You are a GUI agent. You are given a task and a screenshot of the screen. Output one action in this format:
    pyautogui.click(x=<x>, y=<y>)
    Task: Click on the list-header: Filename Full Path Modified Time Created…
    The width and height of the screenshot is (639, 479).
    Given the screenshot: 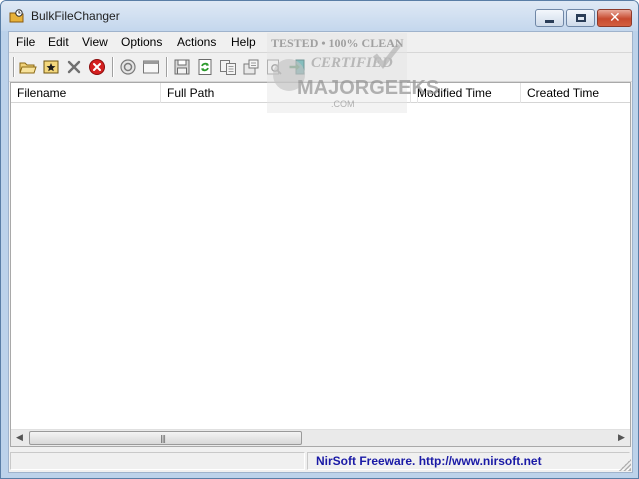 What is the action you would take?
    pyautogui.click(x=320, y=93)
    